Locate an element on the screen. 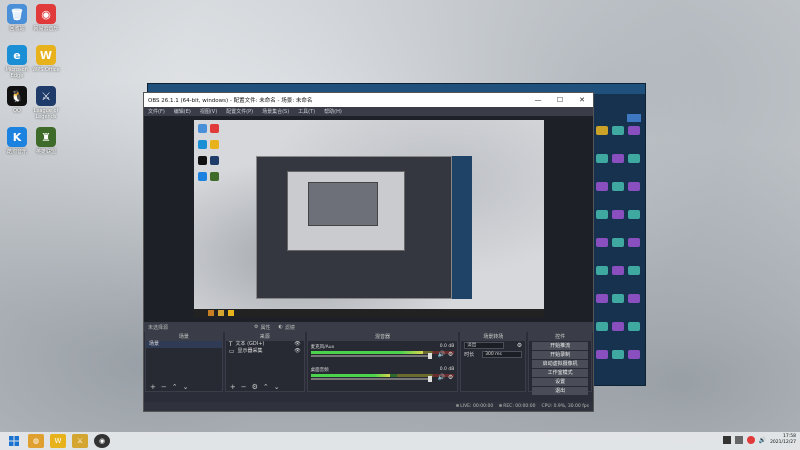 Image resolution: width=800 pixels, height=450 pixels. menu-edit: 编辑(E) is located at coordinates (182, 111).